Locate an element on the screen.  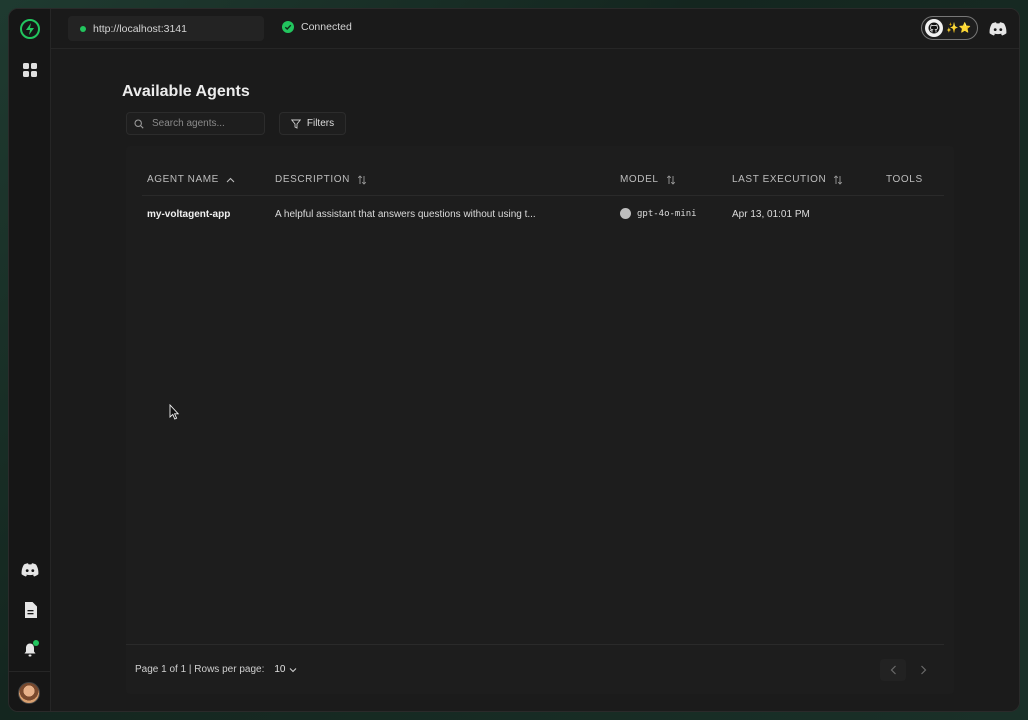
agent-model-cell: gpt-4o-mini is located at coordinates (658, 213).